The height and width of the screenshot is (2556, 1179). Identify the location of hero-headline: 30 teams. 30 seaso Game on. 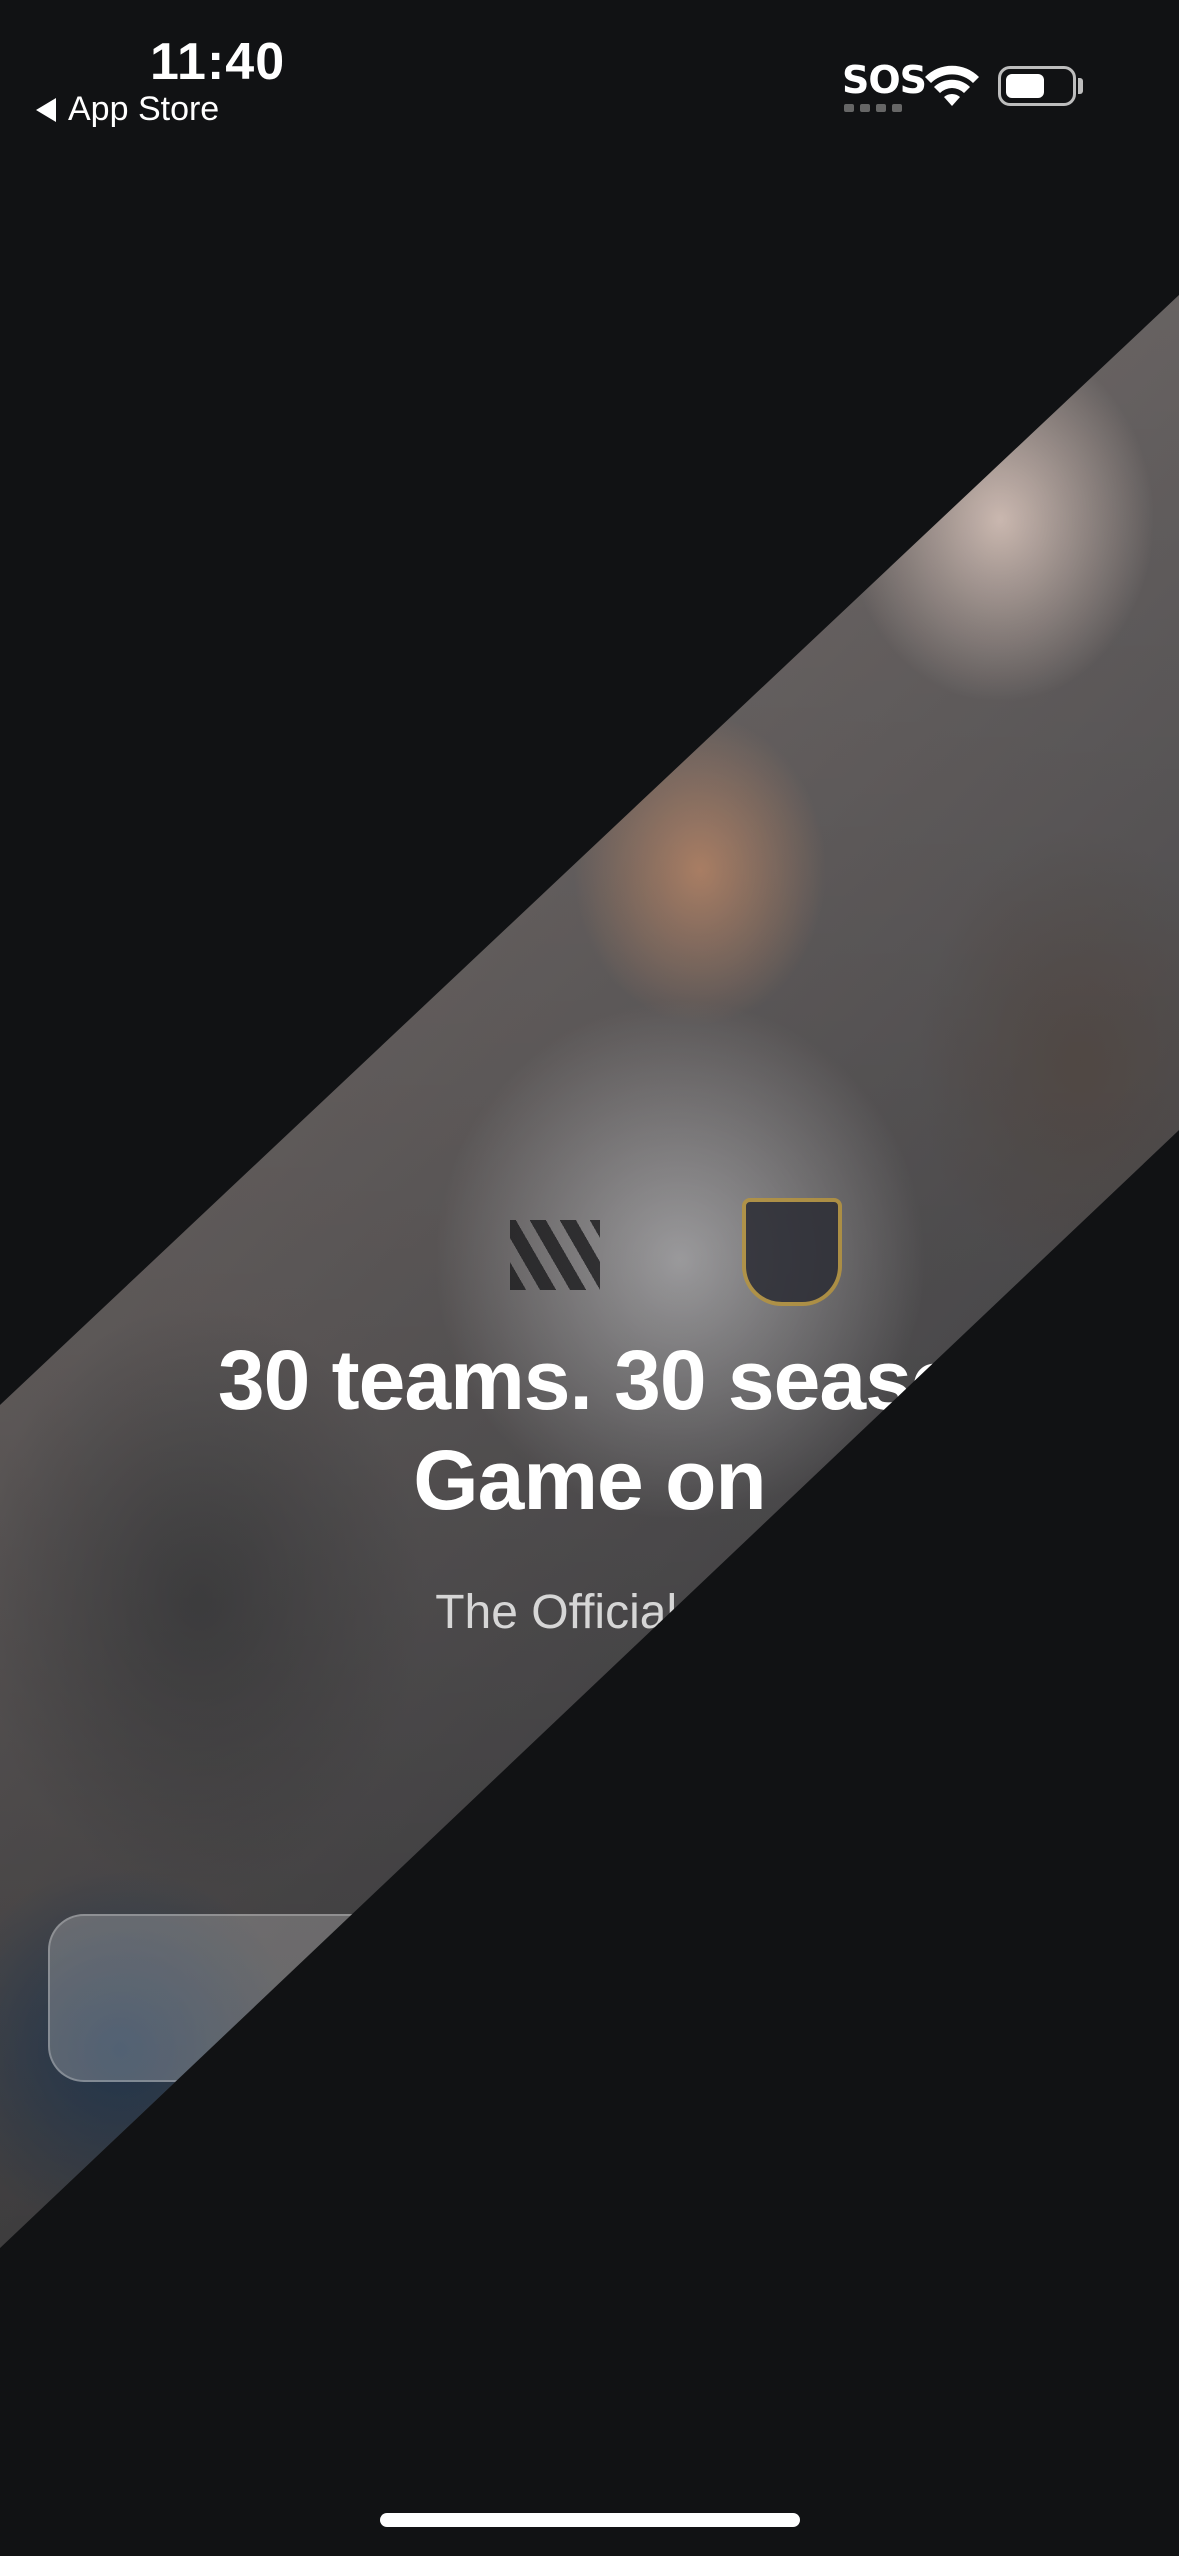
(589, 1430).